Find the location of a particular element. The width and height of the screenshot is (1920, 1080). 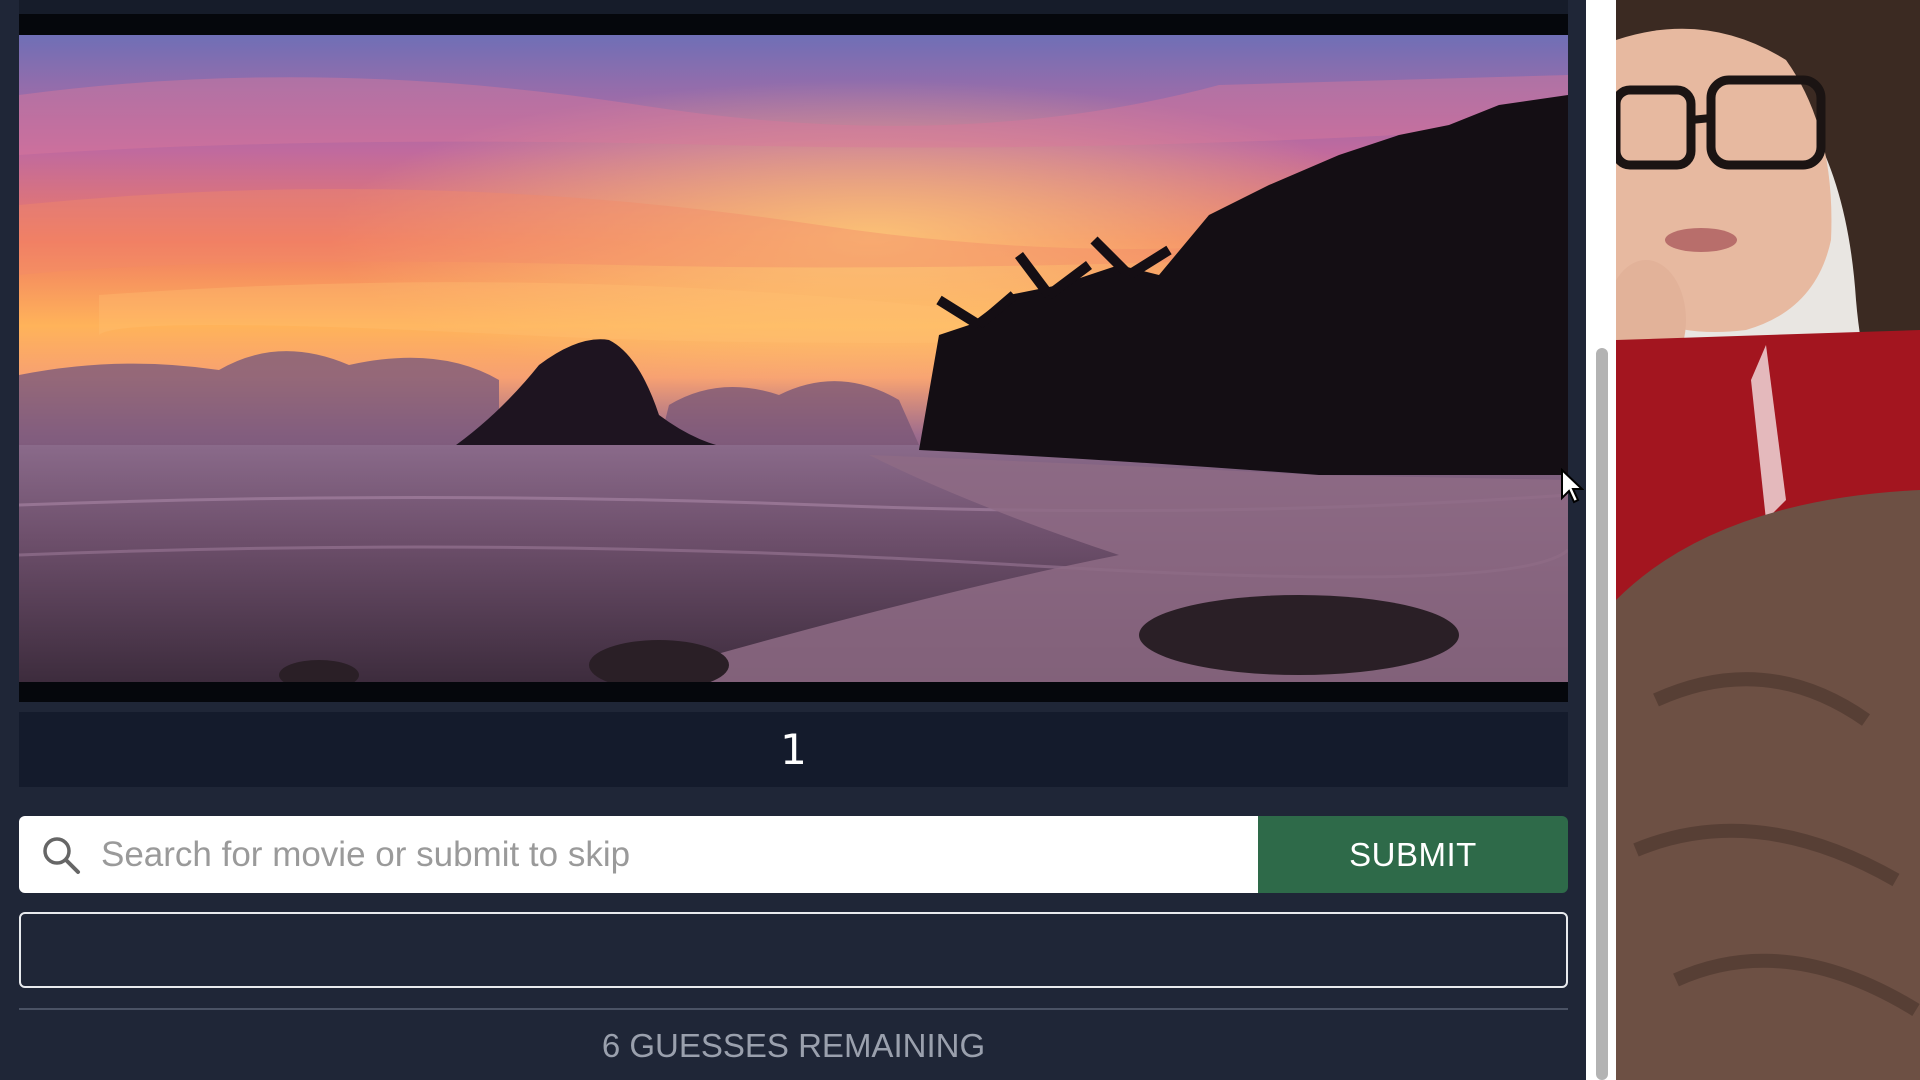

guess-form: SUBMIT is located at coordinates (793, 854).